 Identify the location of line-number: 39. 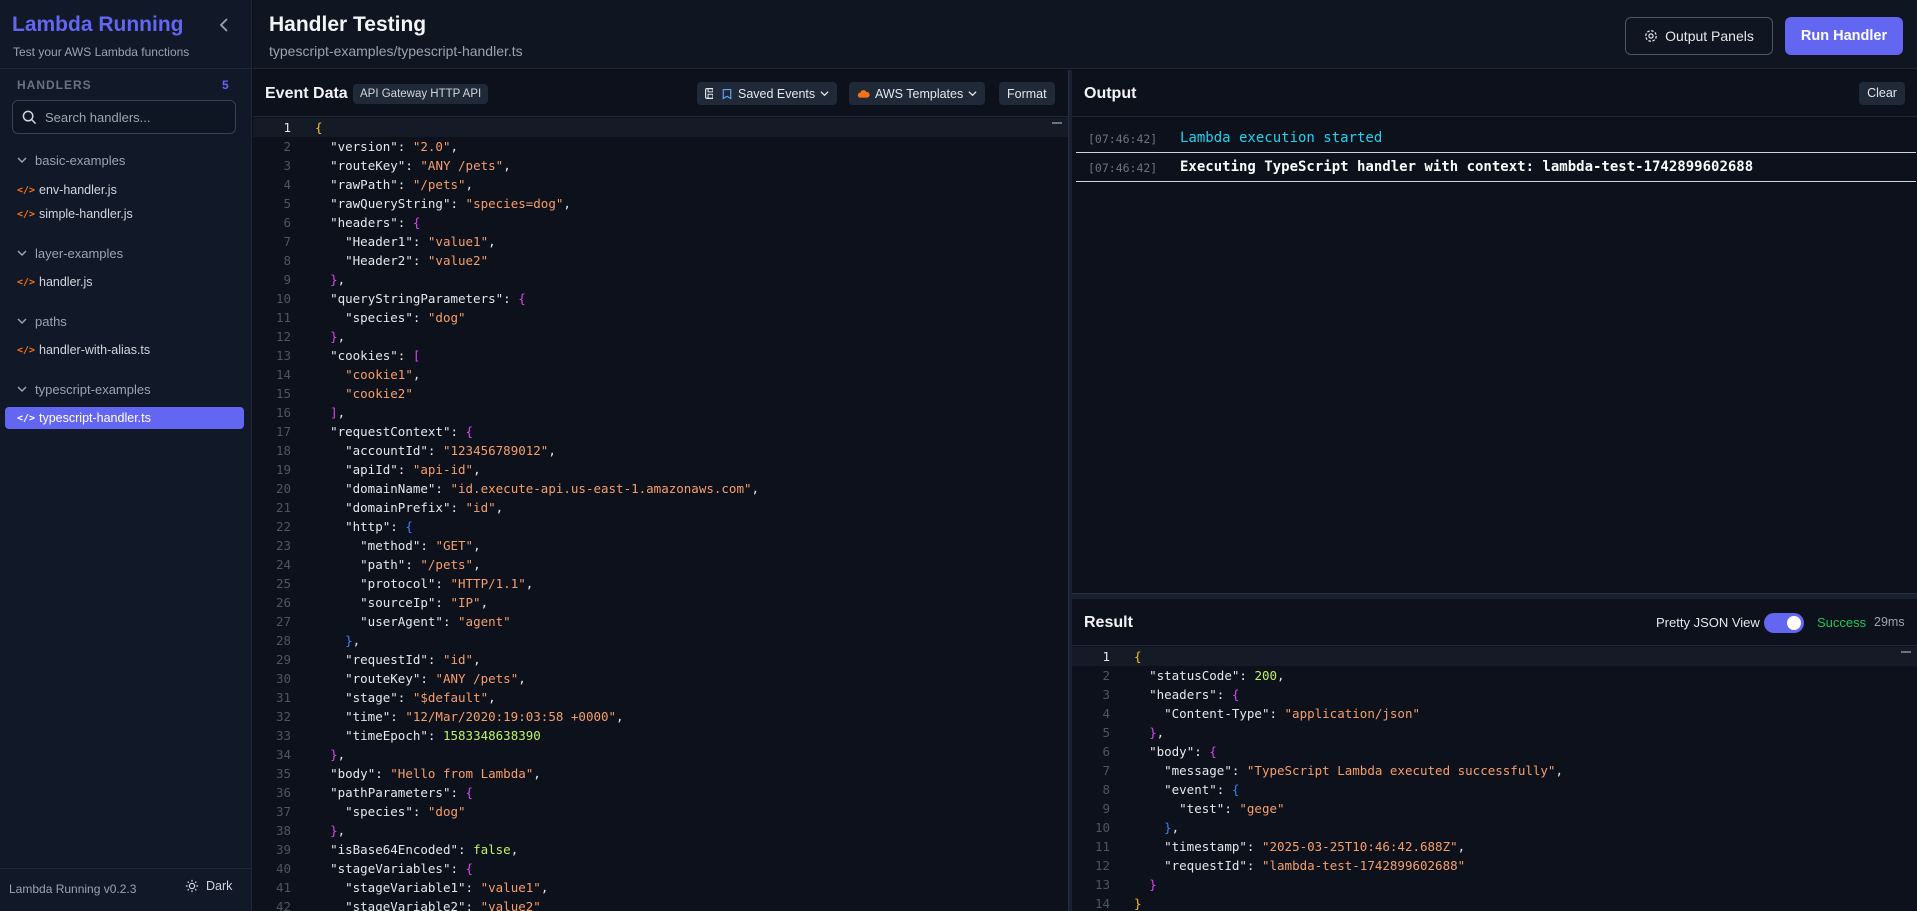
(283, 849).